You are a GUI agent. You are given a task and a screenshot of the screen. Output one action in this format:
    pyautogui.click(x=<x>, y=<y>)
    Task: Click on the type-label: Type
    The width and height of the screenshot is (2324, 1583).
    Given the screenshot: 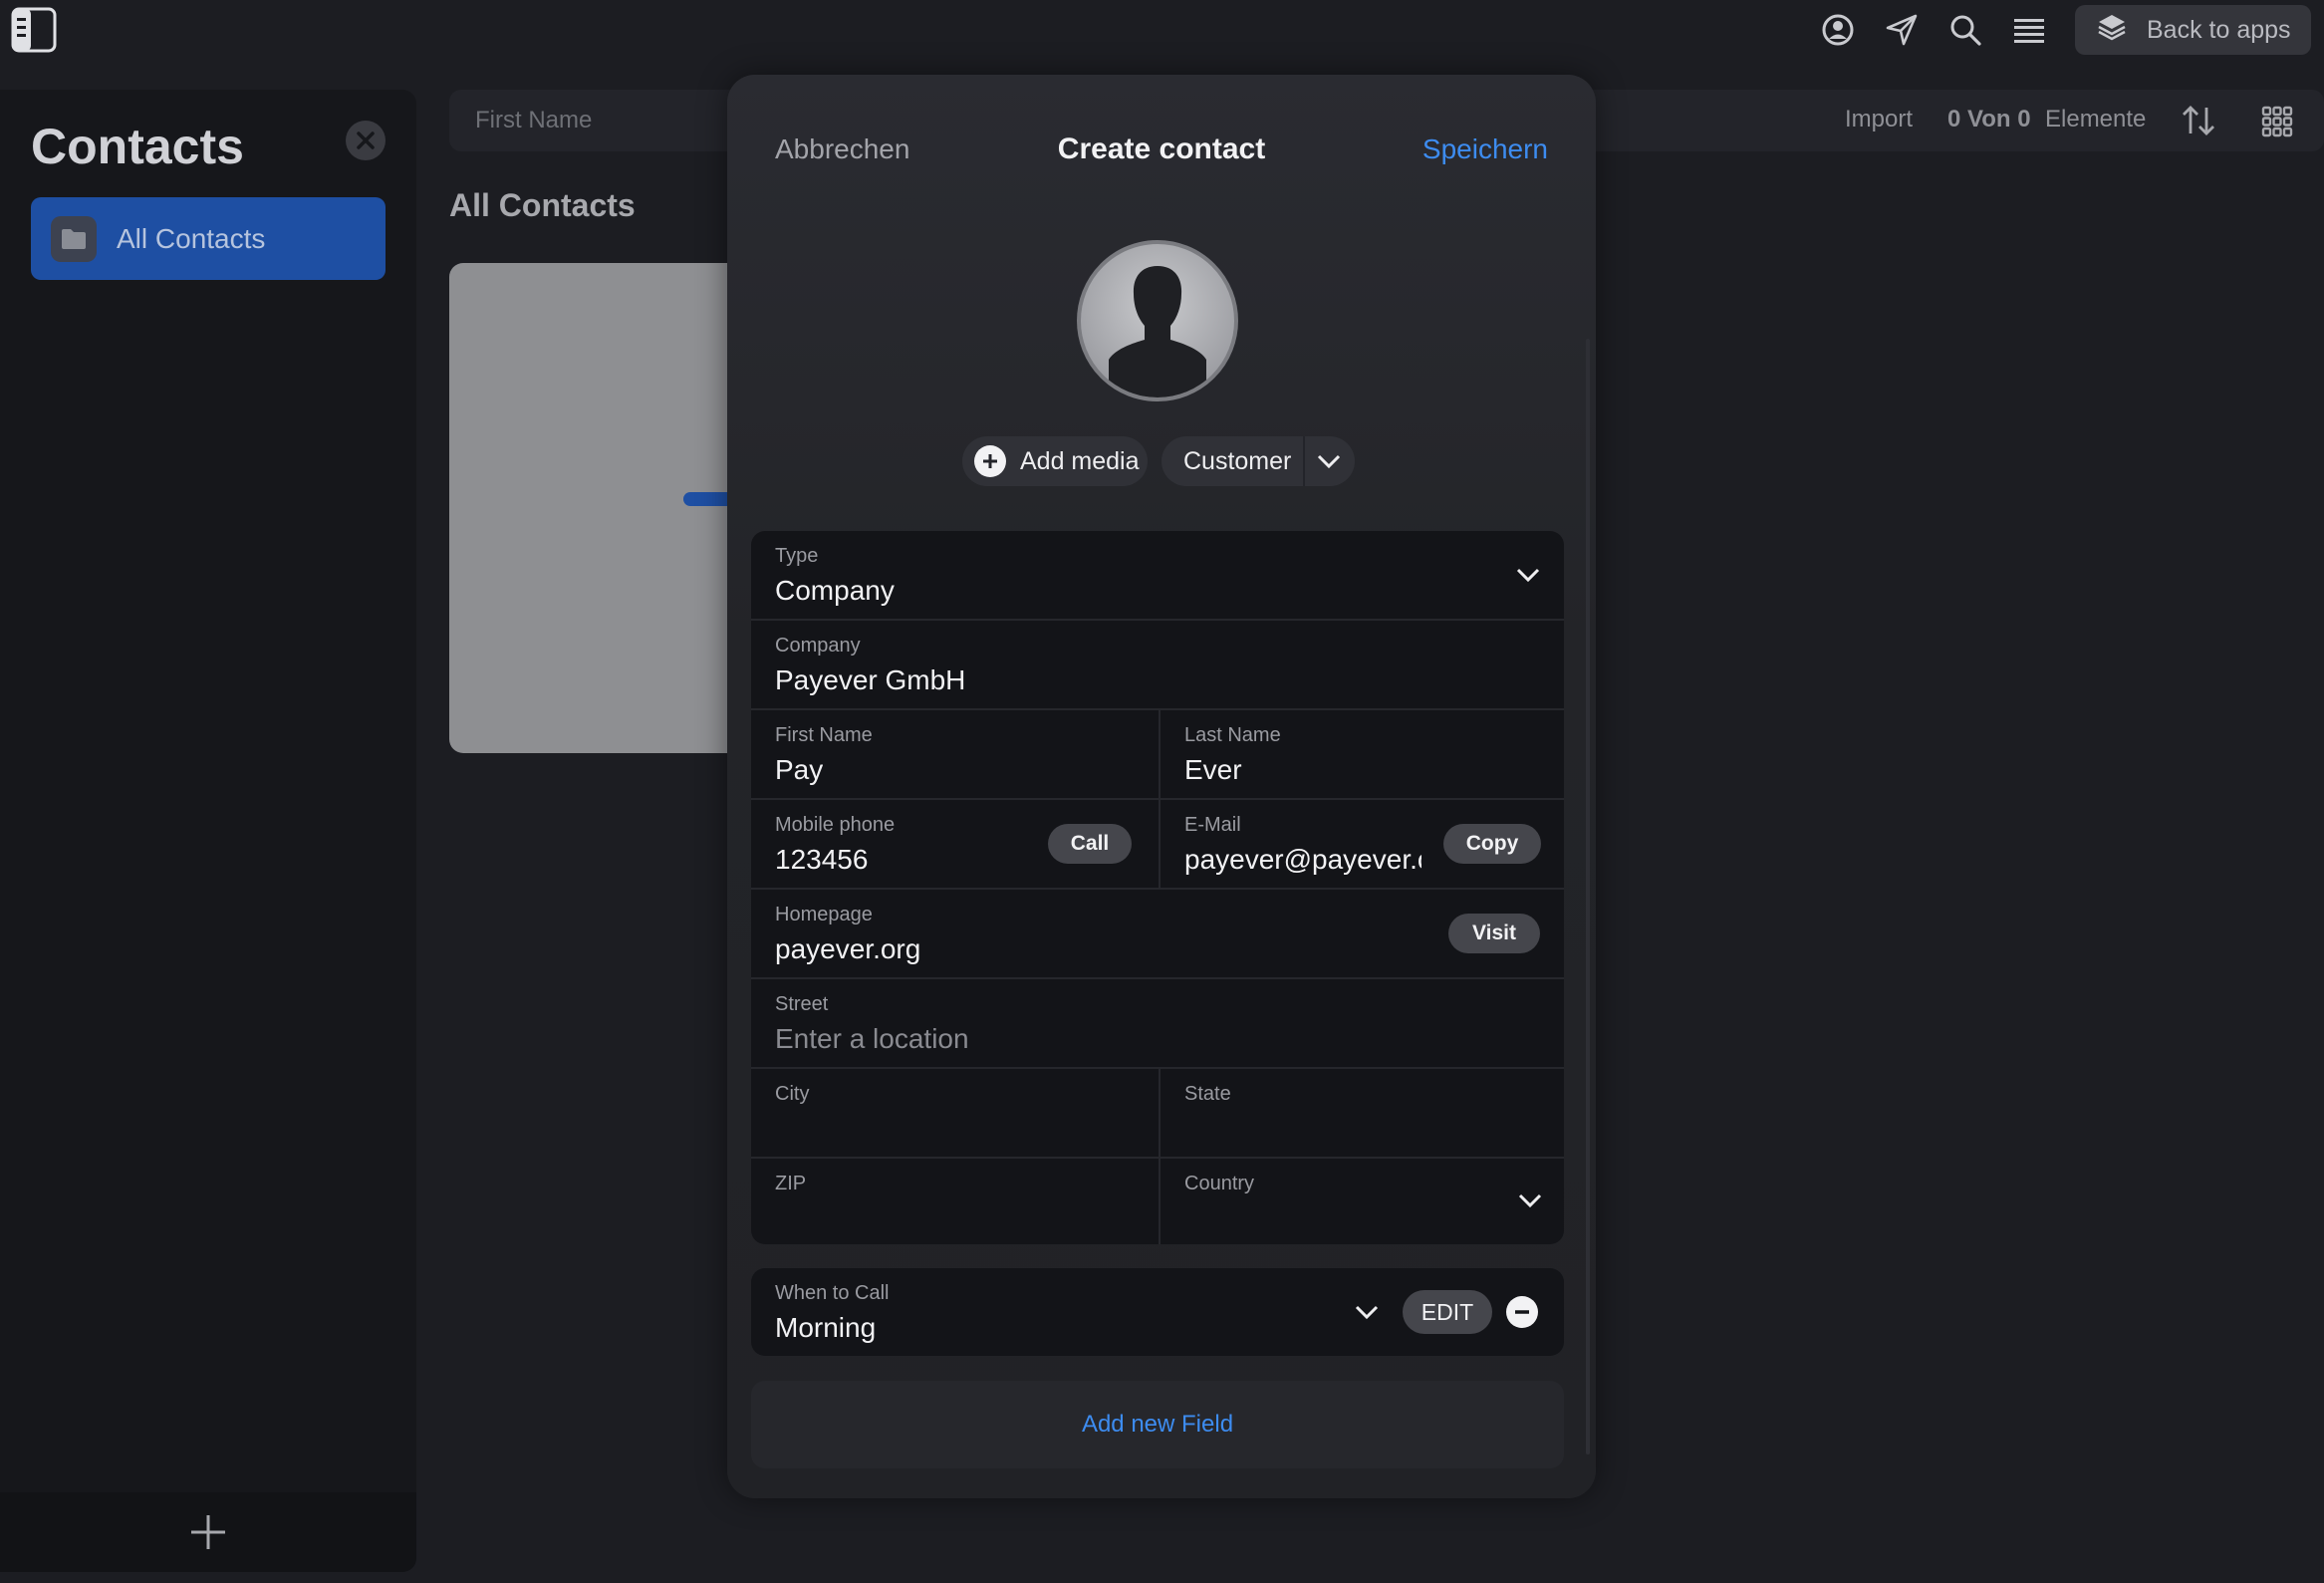 What is the action you would take?
    pyautogui.click(x=797, y=556)
    